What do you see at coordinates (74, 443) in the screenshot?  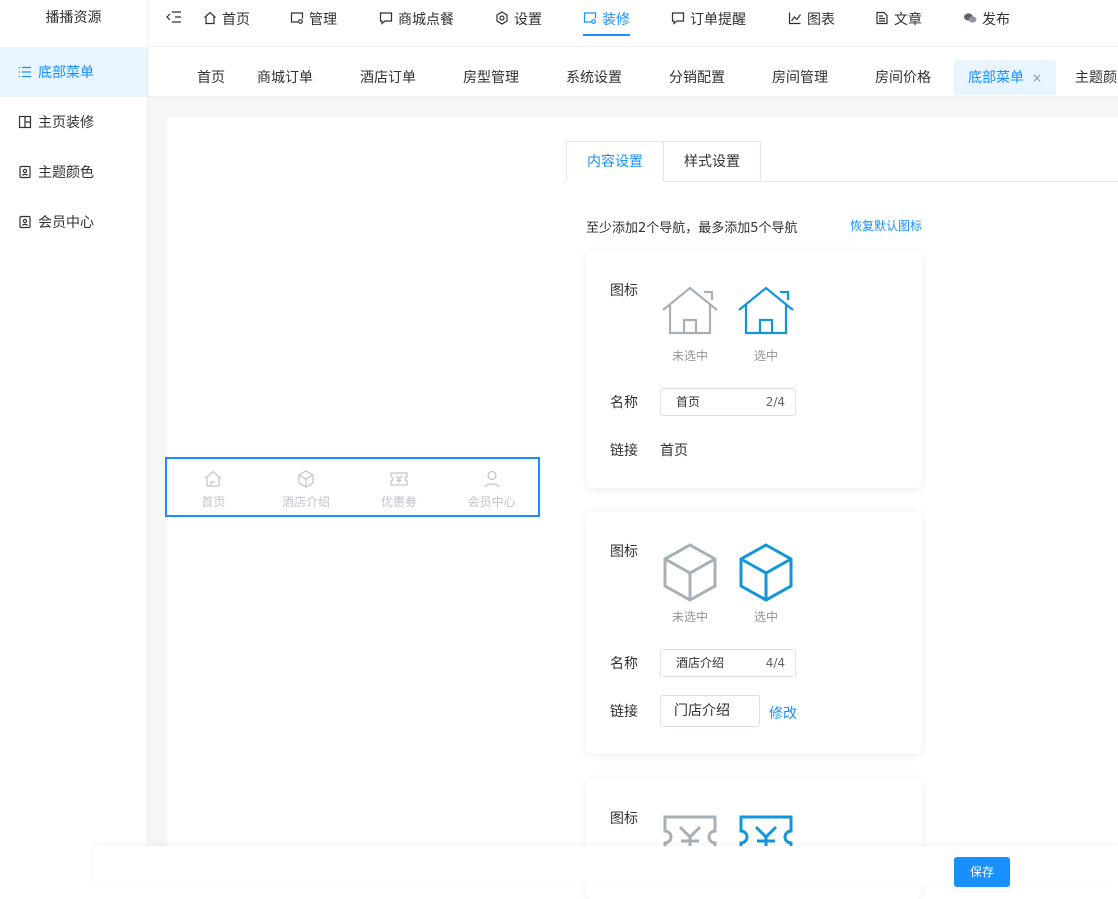 I see `sidebar: 播播资源 底部菜单 主页装修 主题颜色 会员中心` at bounding box center [74, 443].